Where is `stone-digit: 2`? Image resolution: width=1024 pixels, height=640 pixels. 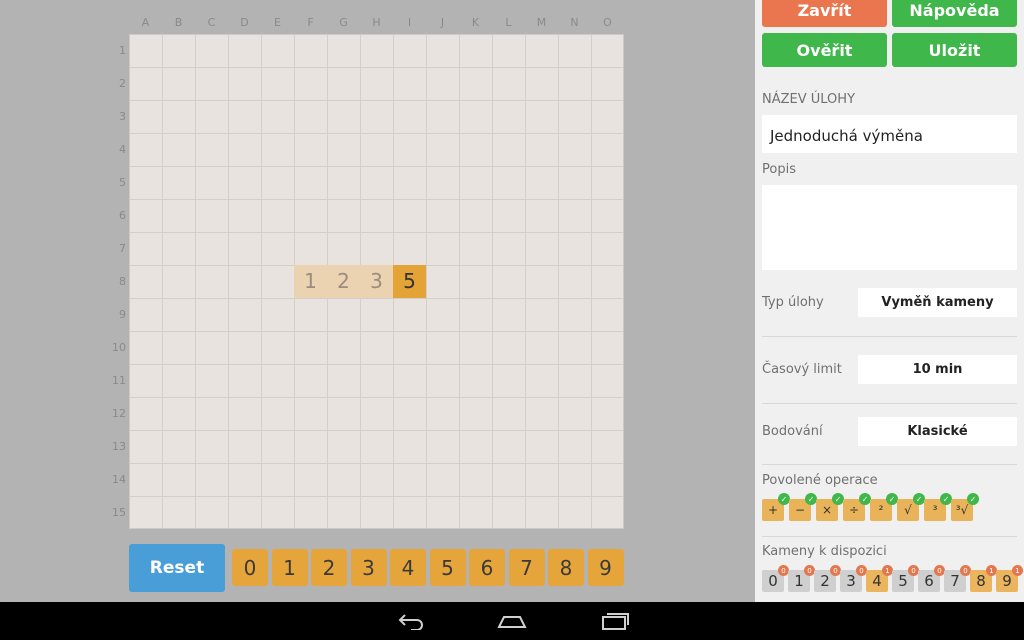
stone-digit: 2 is located at coordinates (825, 581).